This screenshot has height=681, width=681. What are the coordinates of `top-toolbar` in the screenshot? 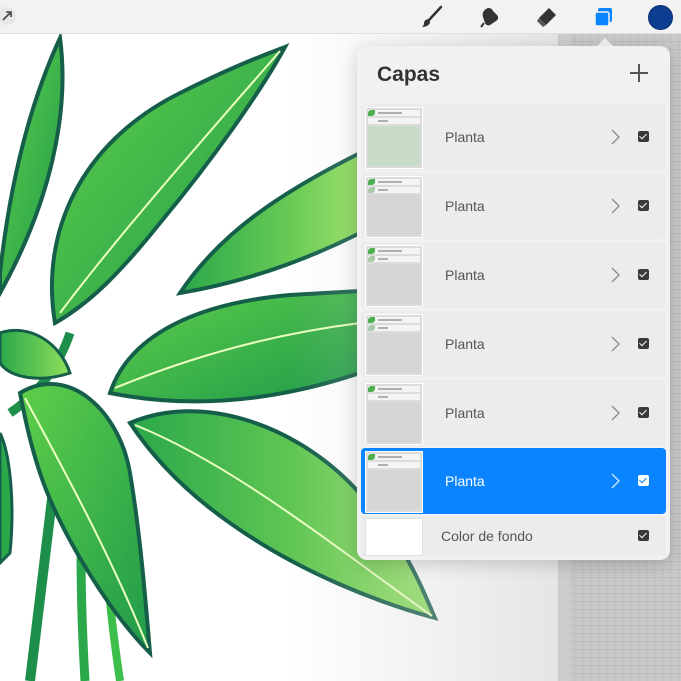 It's located at (340, 17).